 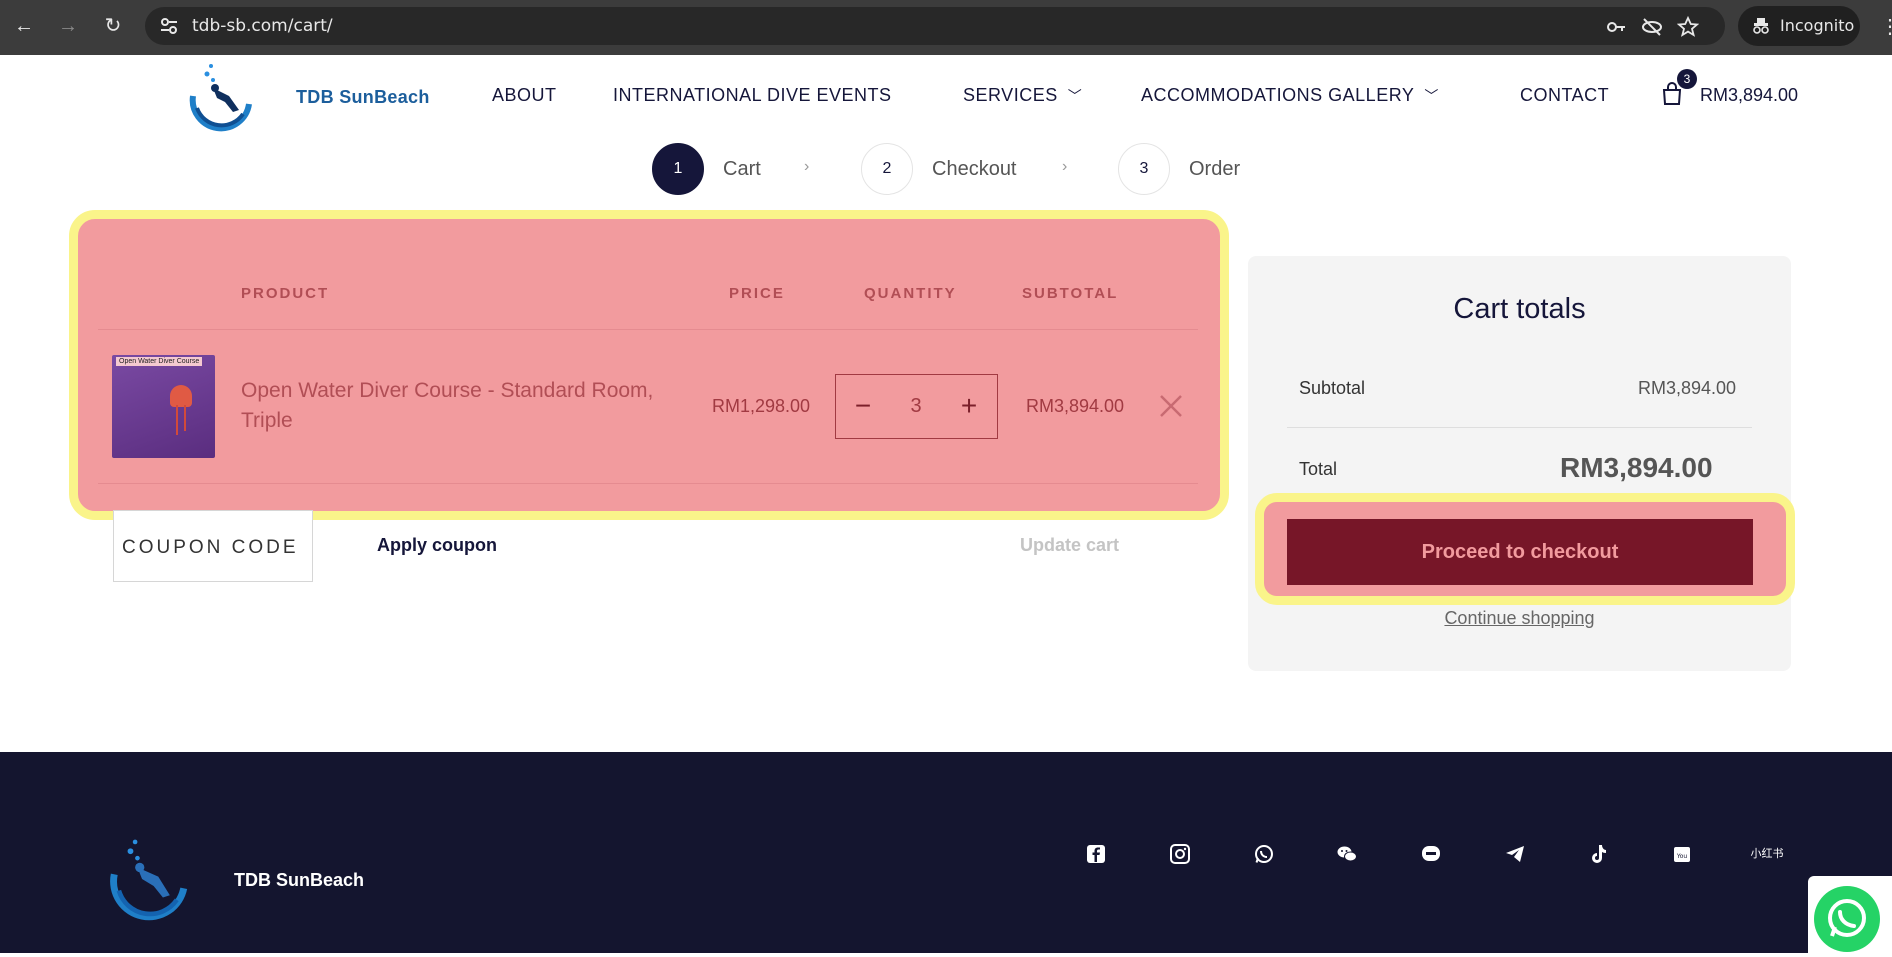 What do you see at coordinates (863, 406) in the screenshot?
I see `decrease-quantity-button: −` at bounding box center [863, 406].